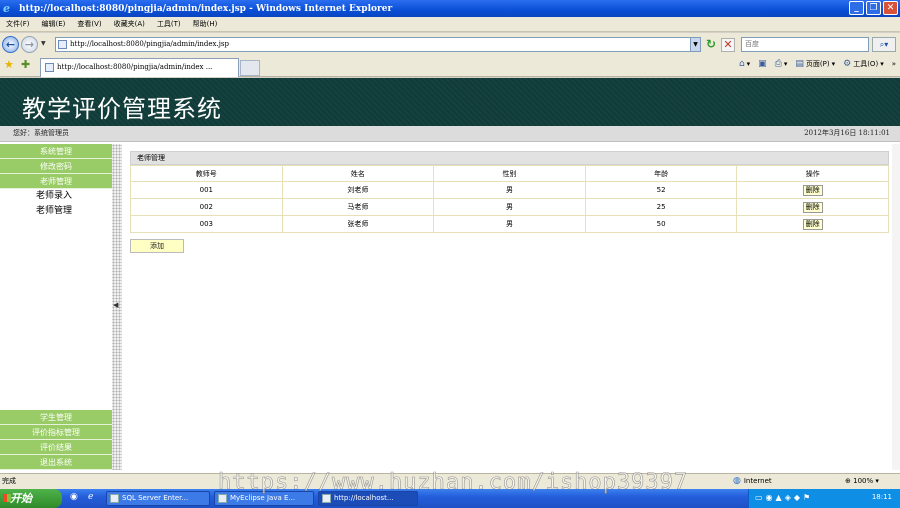  I want to click on maximize-button: ❐, so click(873, 8).